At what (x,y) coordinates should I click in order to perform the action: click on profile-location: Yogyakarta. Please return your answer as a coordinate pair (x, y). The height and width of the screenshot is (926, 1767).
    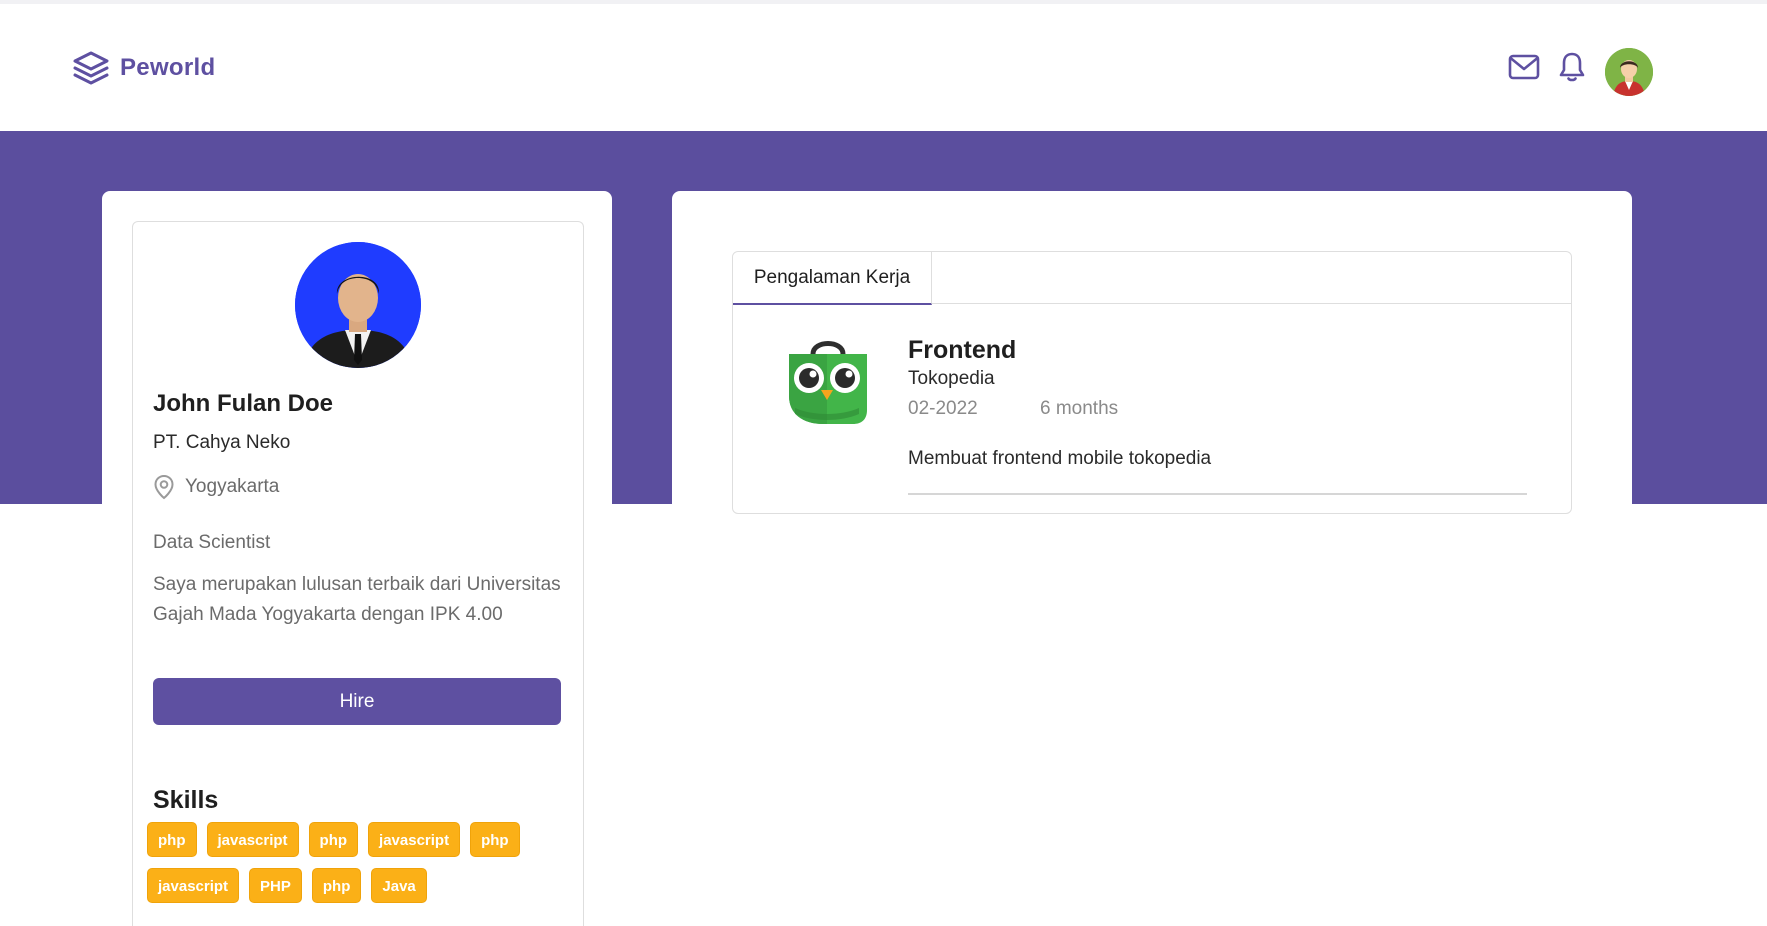
    Looking at the image, I should click on (216, 487).